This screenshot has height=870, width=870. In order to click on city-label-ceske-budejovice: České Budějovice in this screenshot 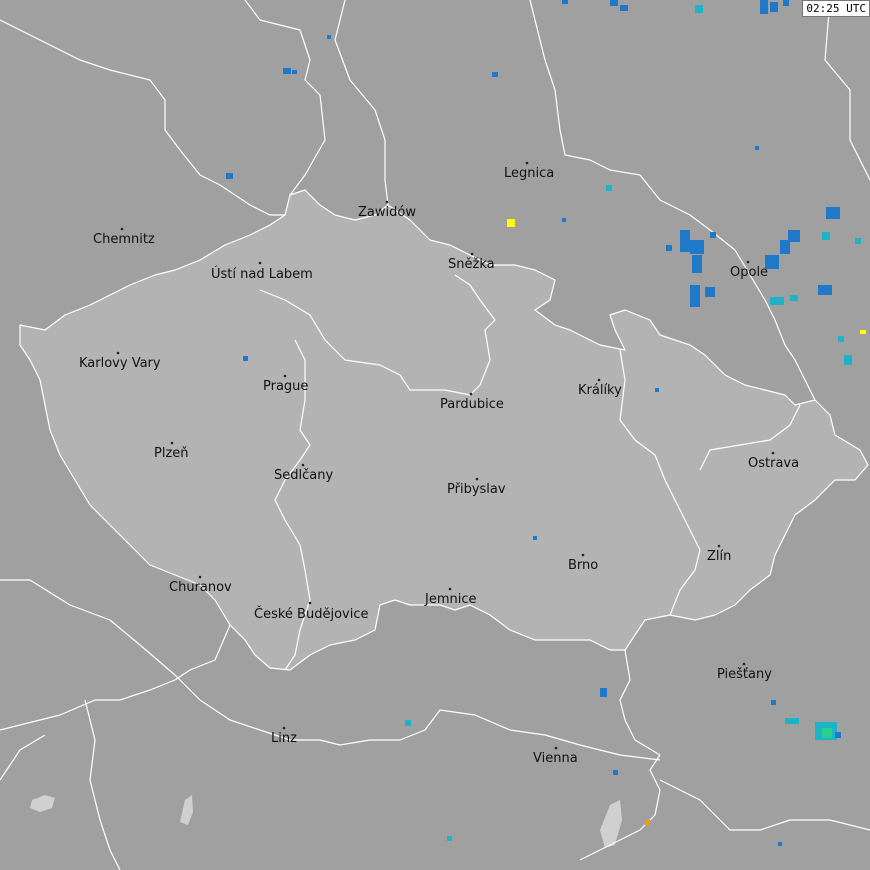, I will do `click(311, 614)`.